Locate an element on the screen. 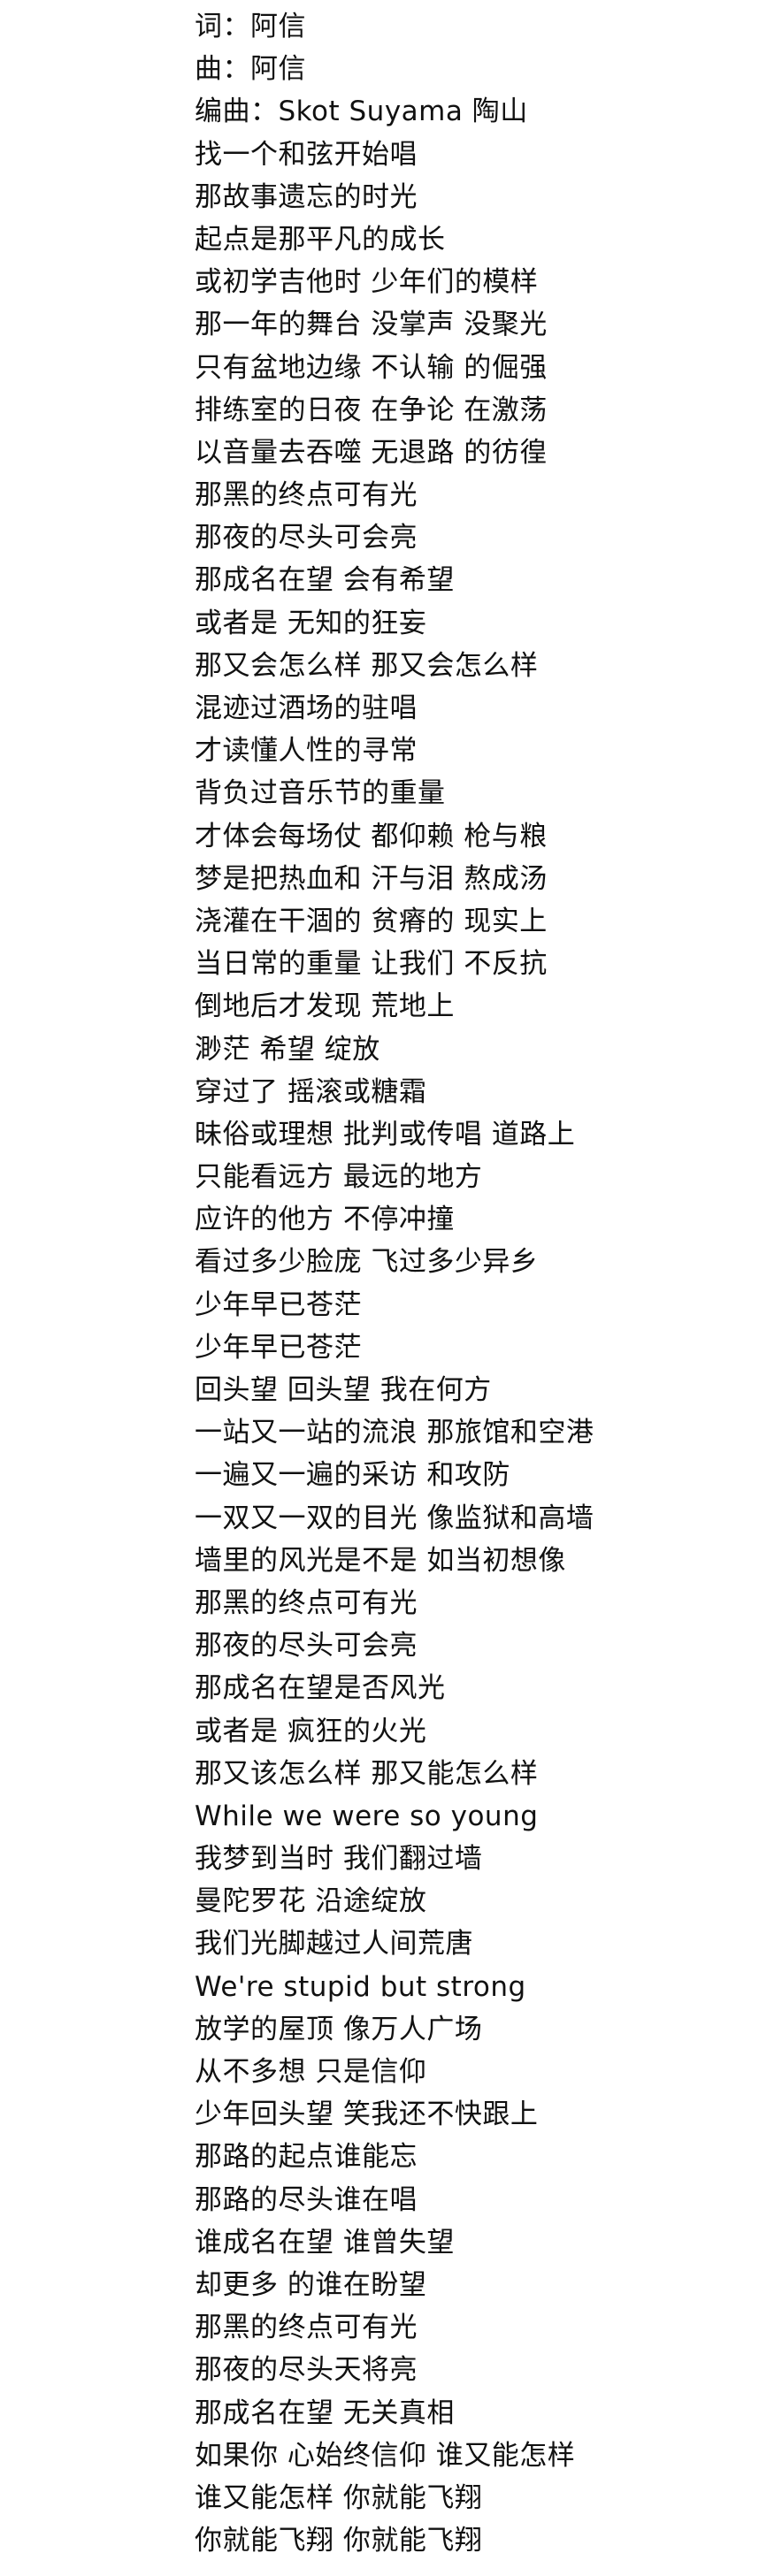 This screenshot has width=782, height=2576. lyric-line: 那成名在望 无关真相 is located at coordinates (325, 2412).